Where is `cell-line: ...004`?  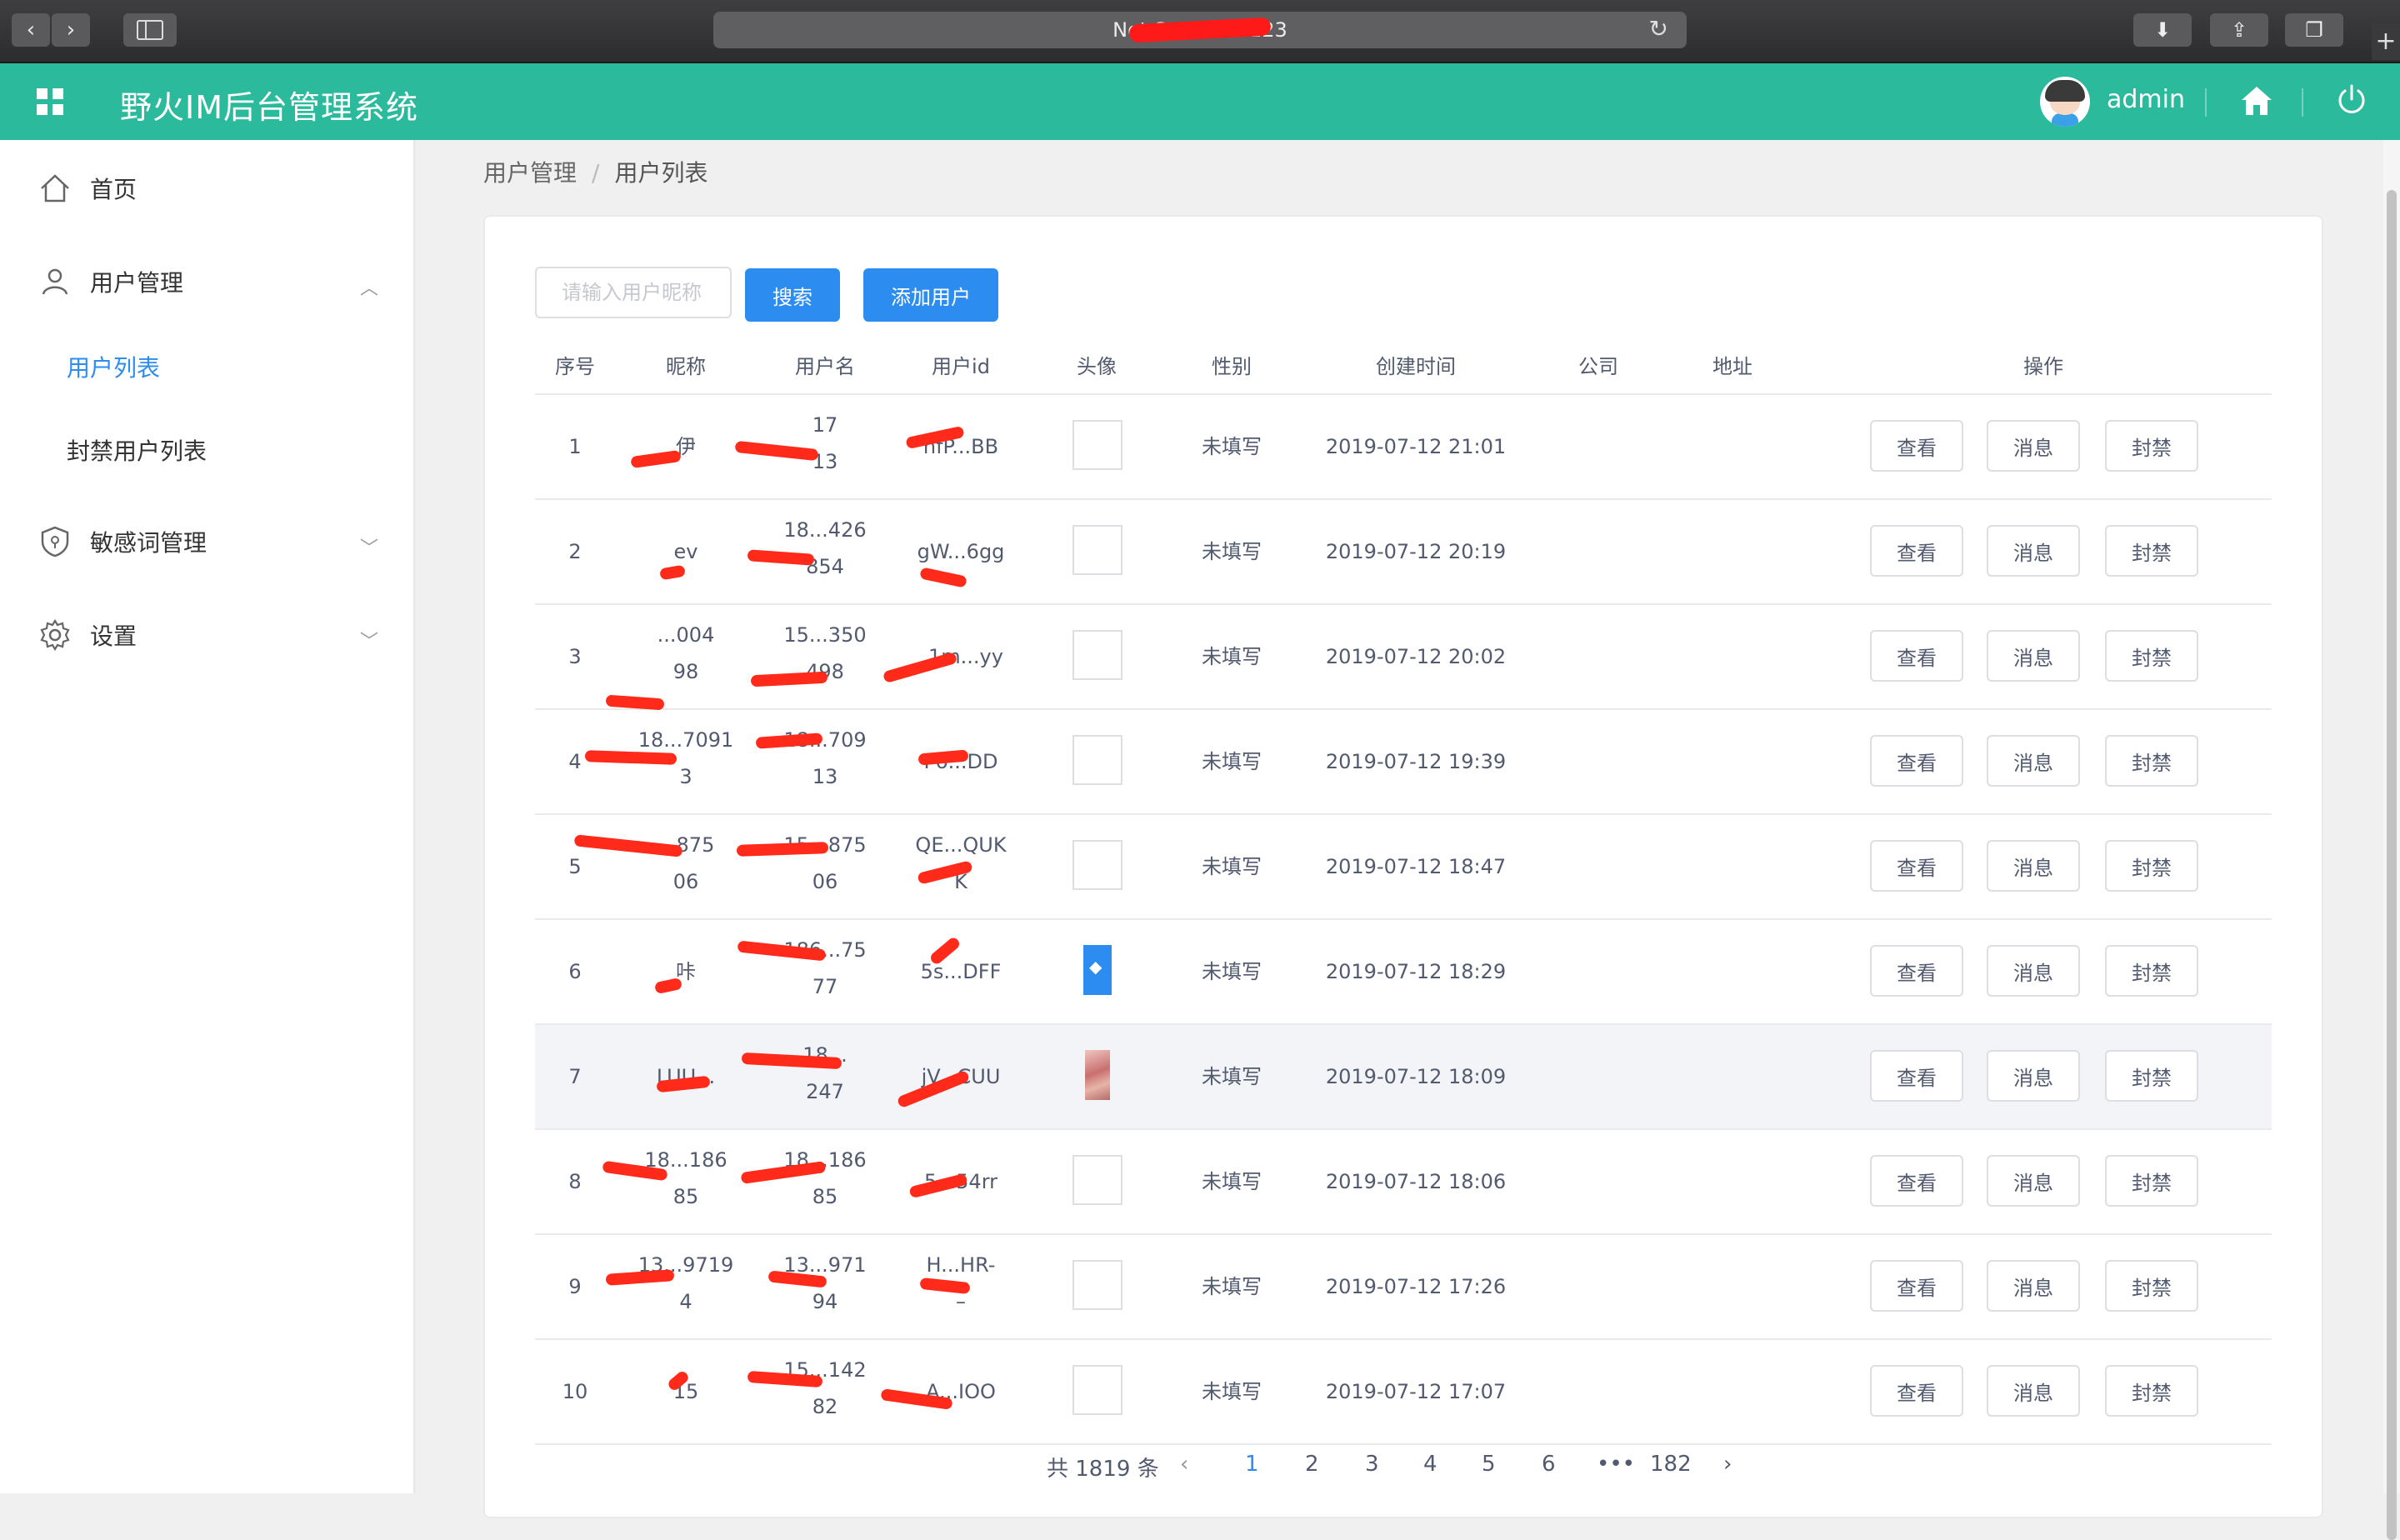 cell-line: ...004 is located at coordinates (686, 635).